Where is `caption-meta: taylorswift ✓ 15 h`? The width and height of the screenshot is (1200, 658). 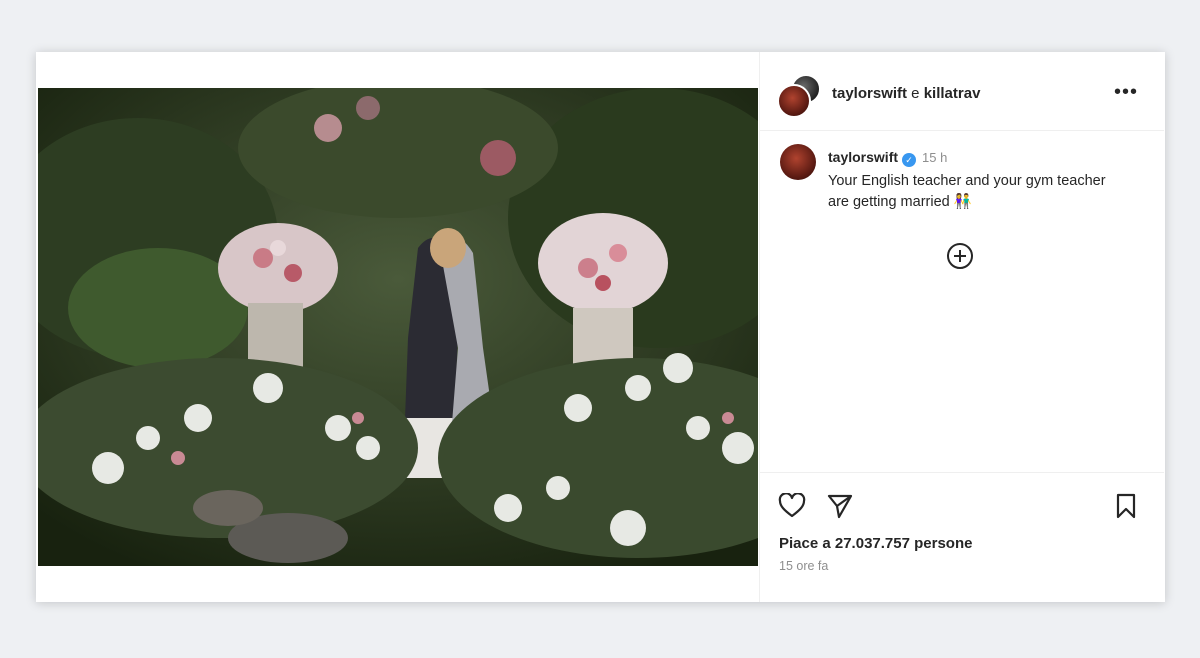
caption-meta: taylorswift ✓ 15 h is located at coordinates (887, 158).